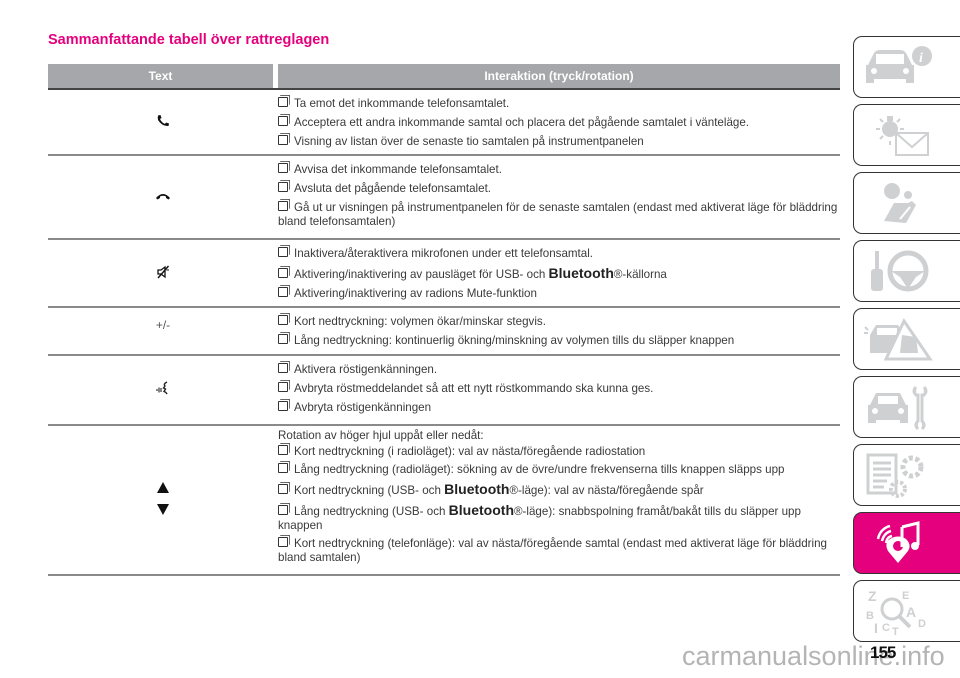  I want to click on car-breakdown-warning-icon, so click(898, 339).